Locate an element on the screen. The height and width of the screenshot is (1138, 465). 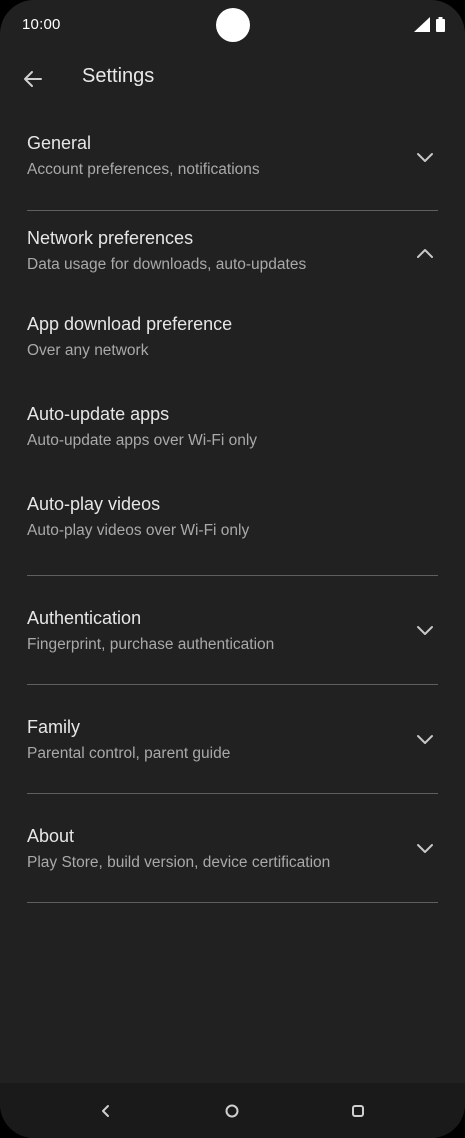
section-subtitle: Account preferences, notifications is located at coordinates (143, 169).